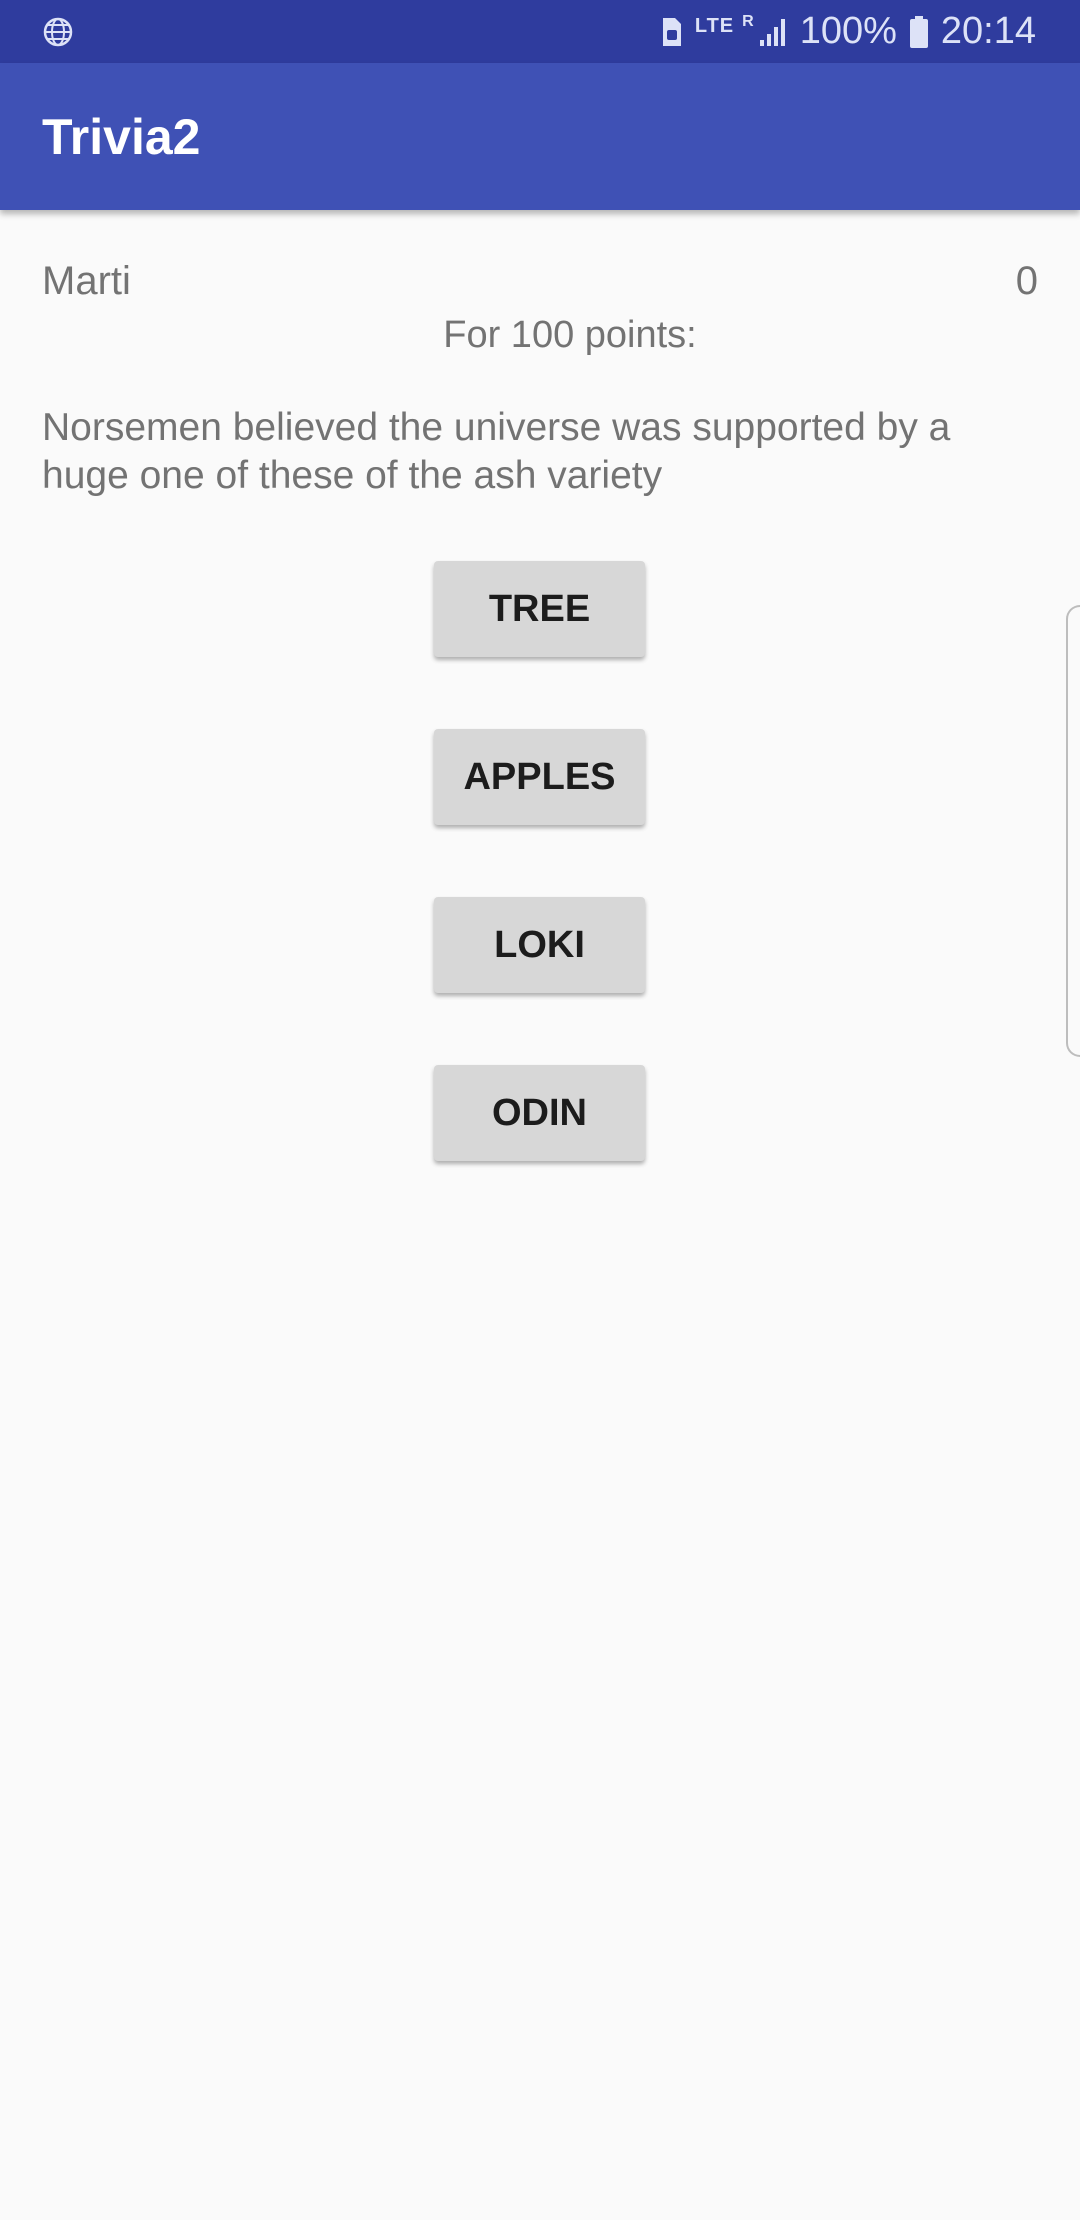 Image resolution: width=1080 pixels, height=2220 pixels. Describe the element at coordinates (540, 136) in the screenshot. I see `app-bar: Trivia2` at that location.